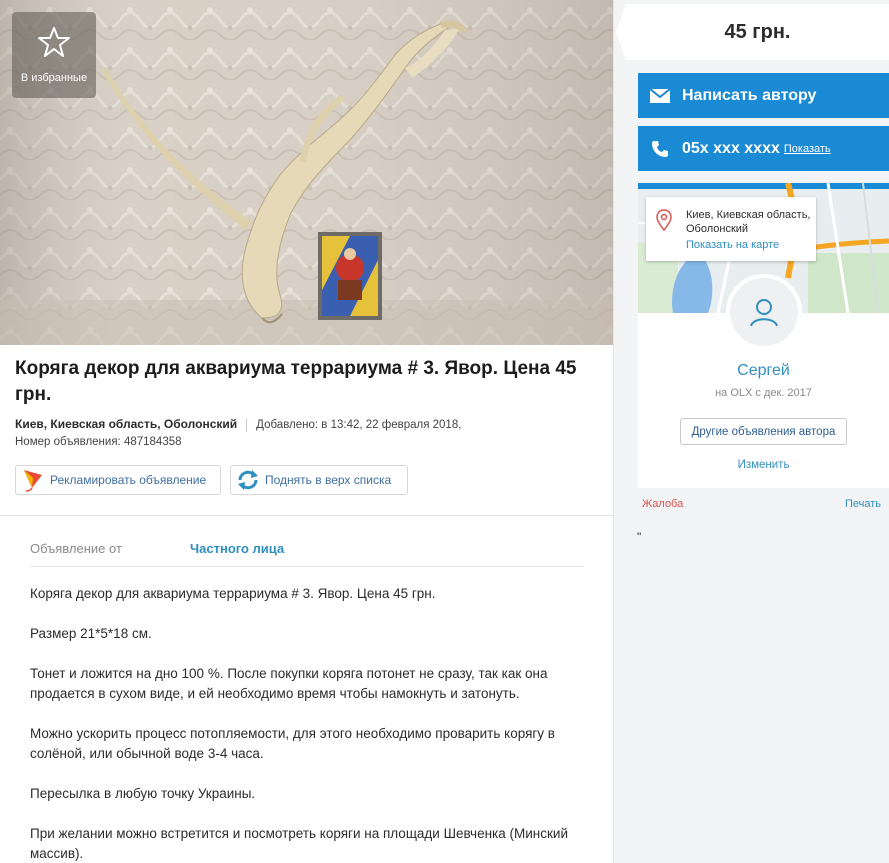 This screenshot has height=863, width=889. What do you see at coordinates (237, 548) in the screenshot?
I see `param-value-link: Частного лица` at bounding box center [237, 548].